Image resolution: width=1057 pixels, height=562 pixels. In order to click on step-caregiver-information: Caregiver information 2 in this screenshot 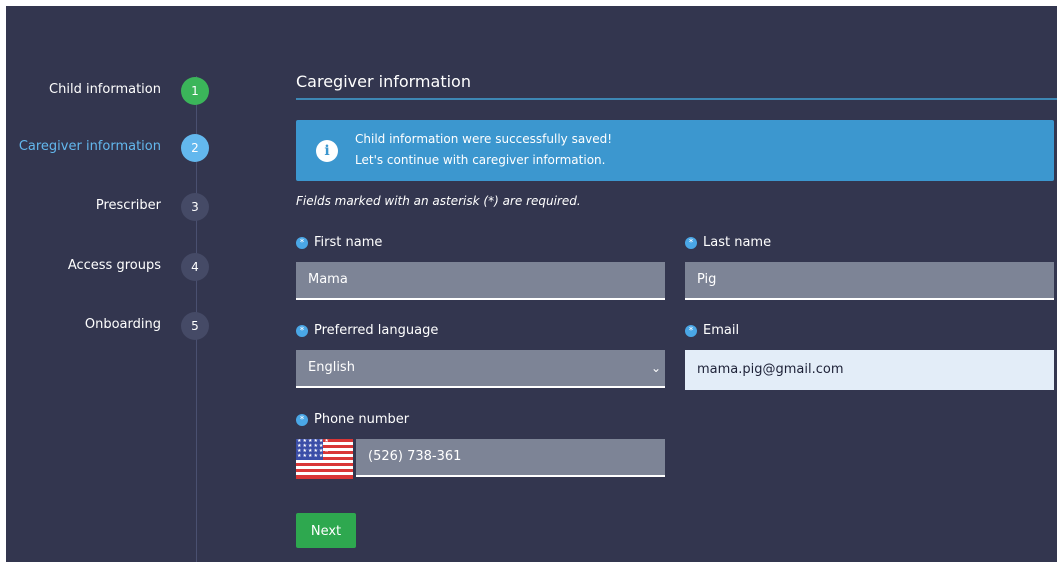, I will do `click(111, 147)`.